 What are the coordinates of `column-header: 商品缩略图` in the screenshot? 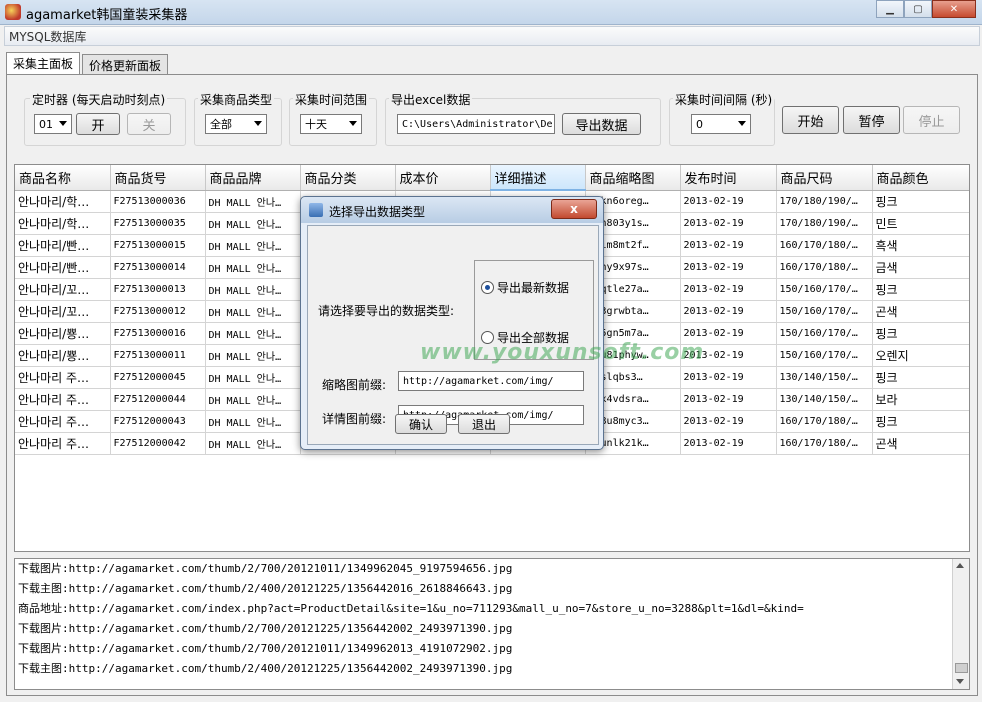 It's located at (633, 178).